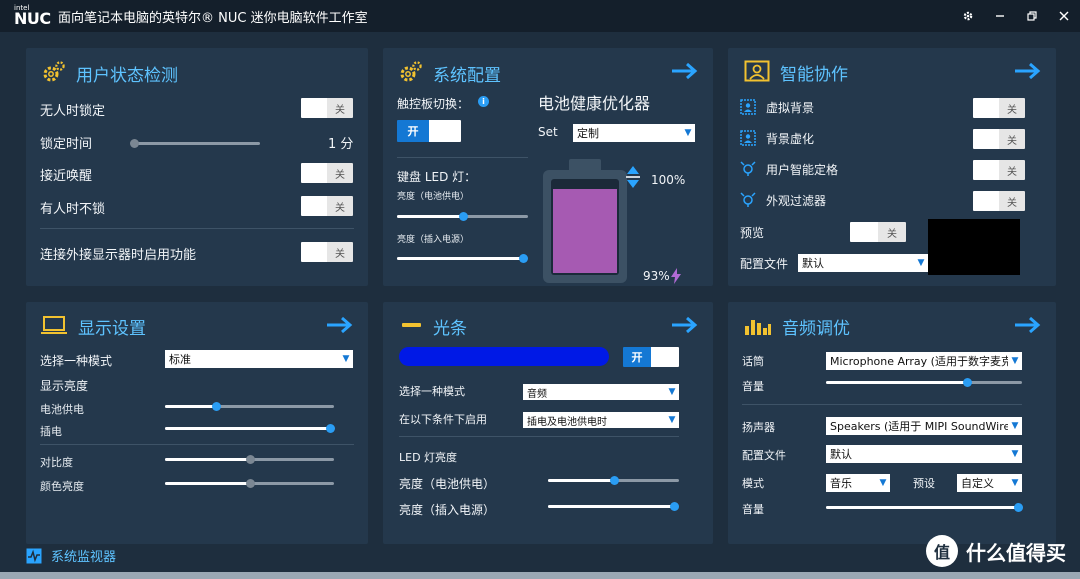 The image size is (1080, 579). Describe the element at coordinates (968, 16) in the screenshot. I see `settings-gear-icon` at that location.